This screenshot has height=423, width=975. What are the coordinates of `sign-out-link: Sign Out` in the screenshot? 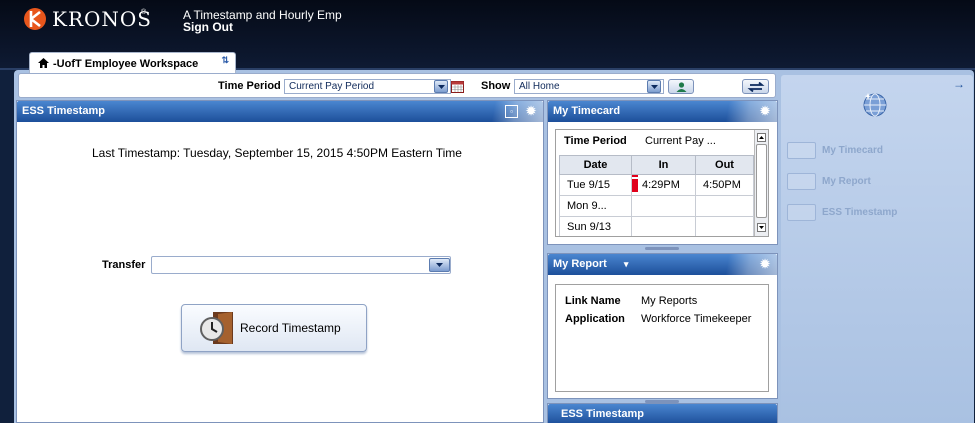 It's located at (208, 27).